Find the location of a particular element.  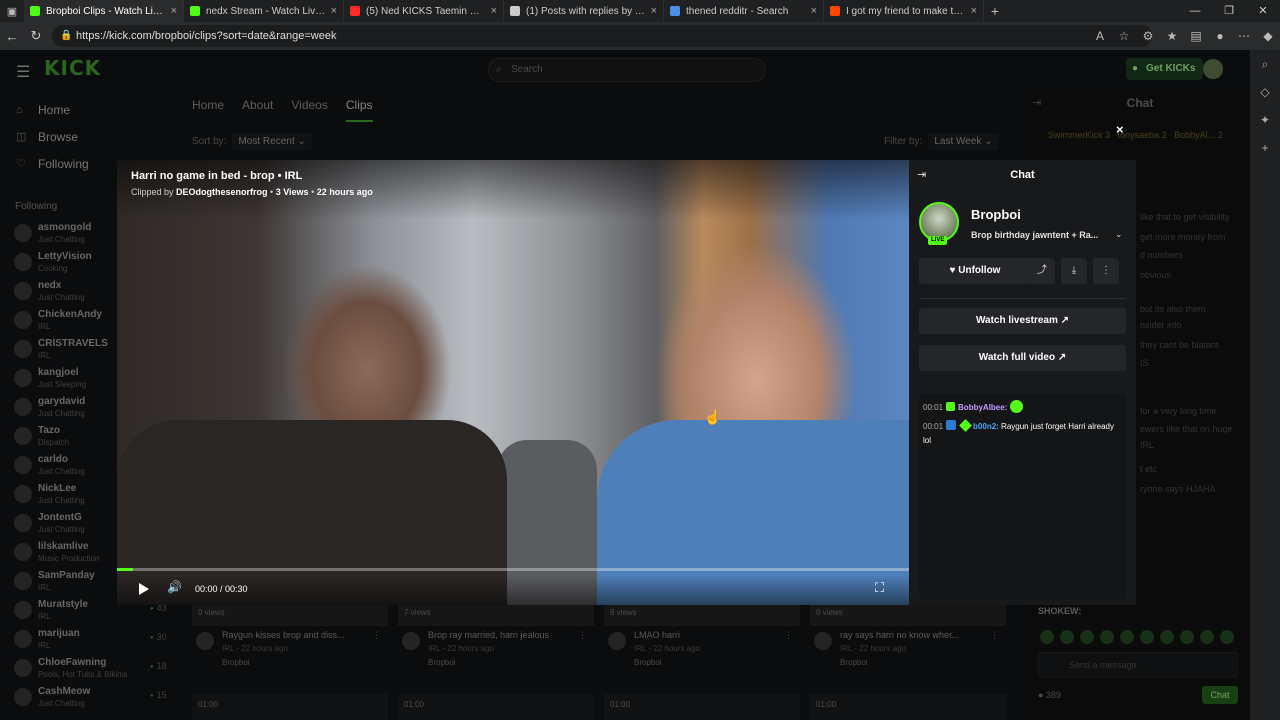

heart-icon: ♥ is located at coordinates (952, 270).